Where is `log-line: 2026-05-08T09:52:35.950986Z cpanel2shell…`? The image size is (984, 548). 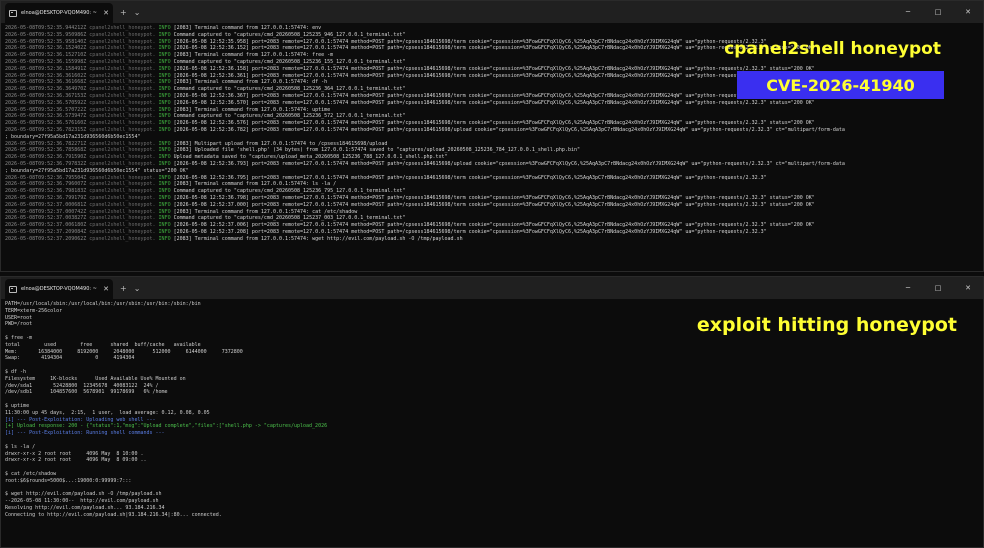 log-line: 2026-05-08T09:52:35.950986Z cpanel2shell… is located at coordinates (492, 35).